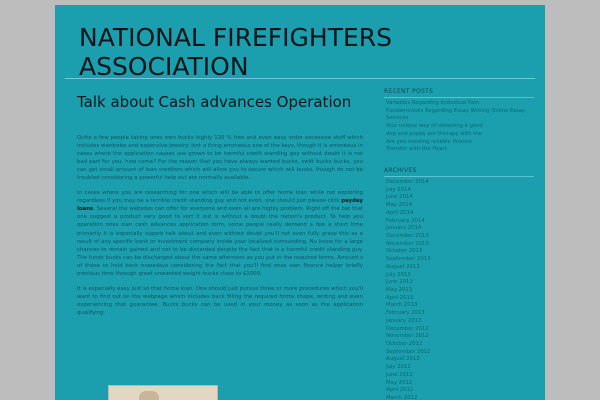 Image resolution: width=600 pixels, height=400 pixels. What do you see at coordinates (460, 252) in the screenshot?
I see `archive-link: October 2013` at bounding box center [460, 252].